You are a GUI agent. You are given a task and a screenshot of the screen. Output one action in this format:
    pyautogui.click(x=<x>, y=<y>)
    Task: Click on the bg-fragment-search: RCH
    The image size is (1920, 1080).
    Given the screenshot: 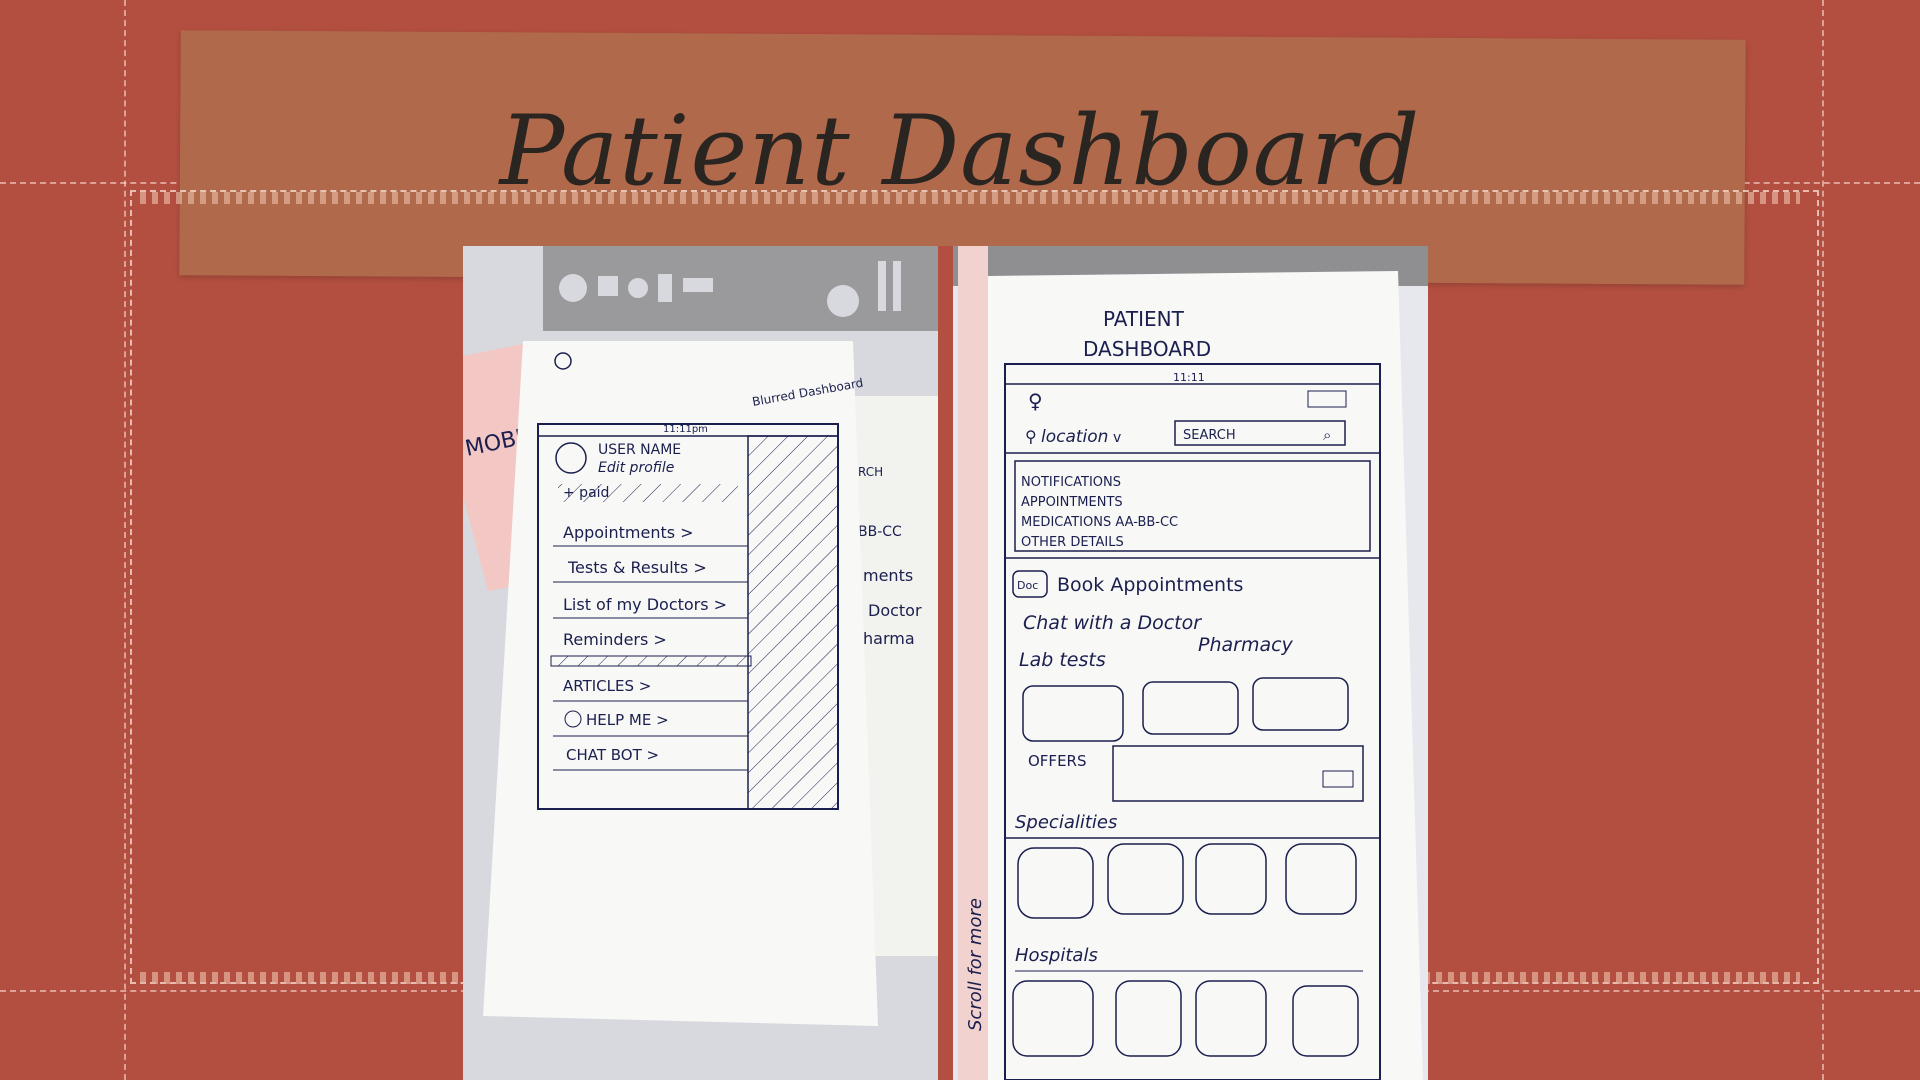 What is the action you would take?
    pyautogui.click(x=870, y=472)
    